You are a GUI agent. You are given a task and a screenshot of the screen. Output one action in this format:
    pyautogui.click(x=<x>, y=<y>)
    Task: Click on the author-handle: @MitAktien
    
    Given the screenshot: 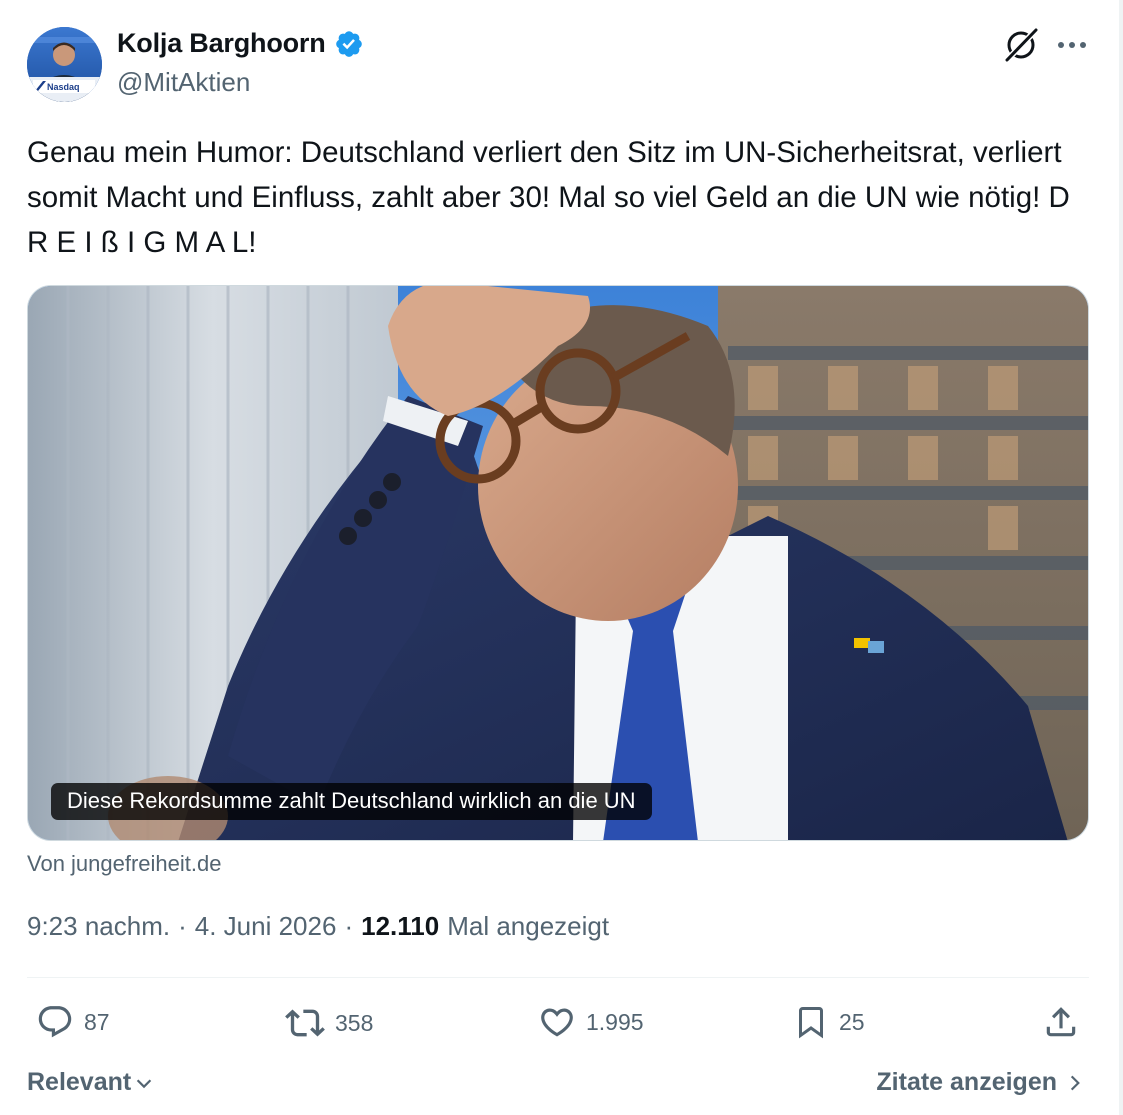 What is the action you would take?
    pyautogui.click(x=183, y=82)
    